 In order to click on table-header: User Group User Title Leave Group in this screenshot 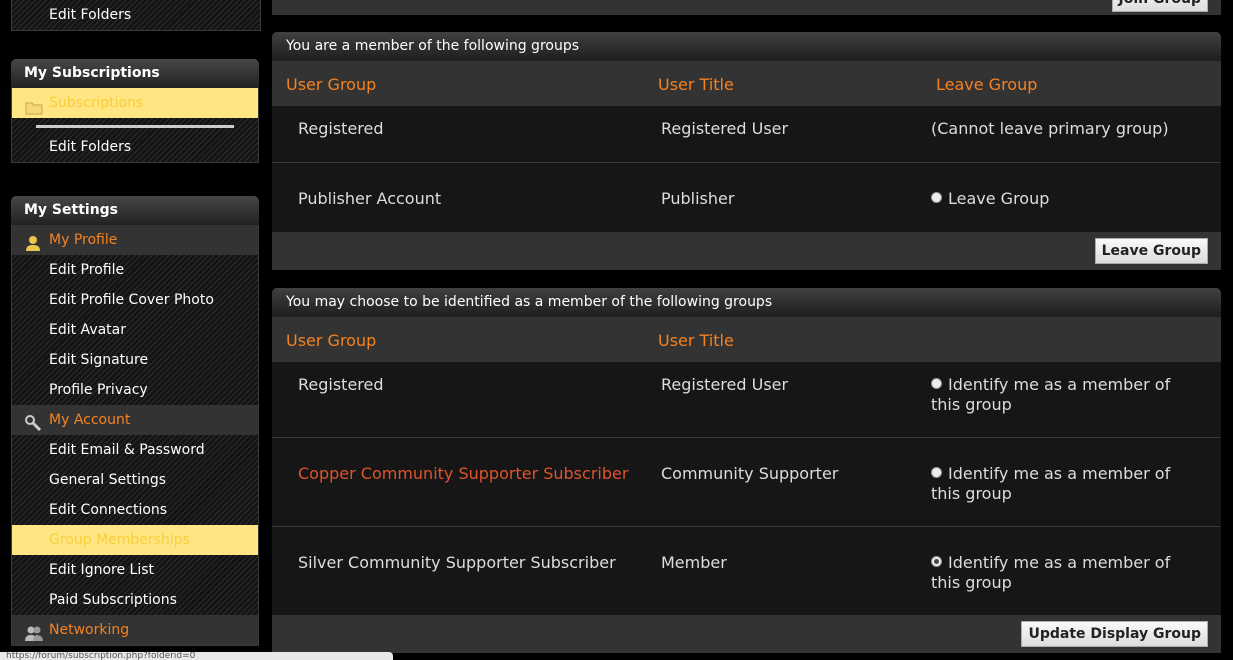, I will do `click(746, 83)`.